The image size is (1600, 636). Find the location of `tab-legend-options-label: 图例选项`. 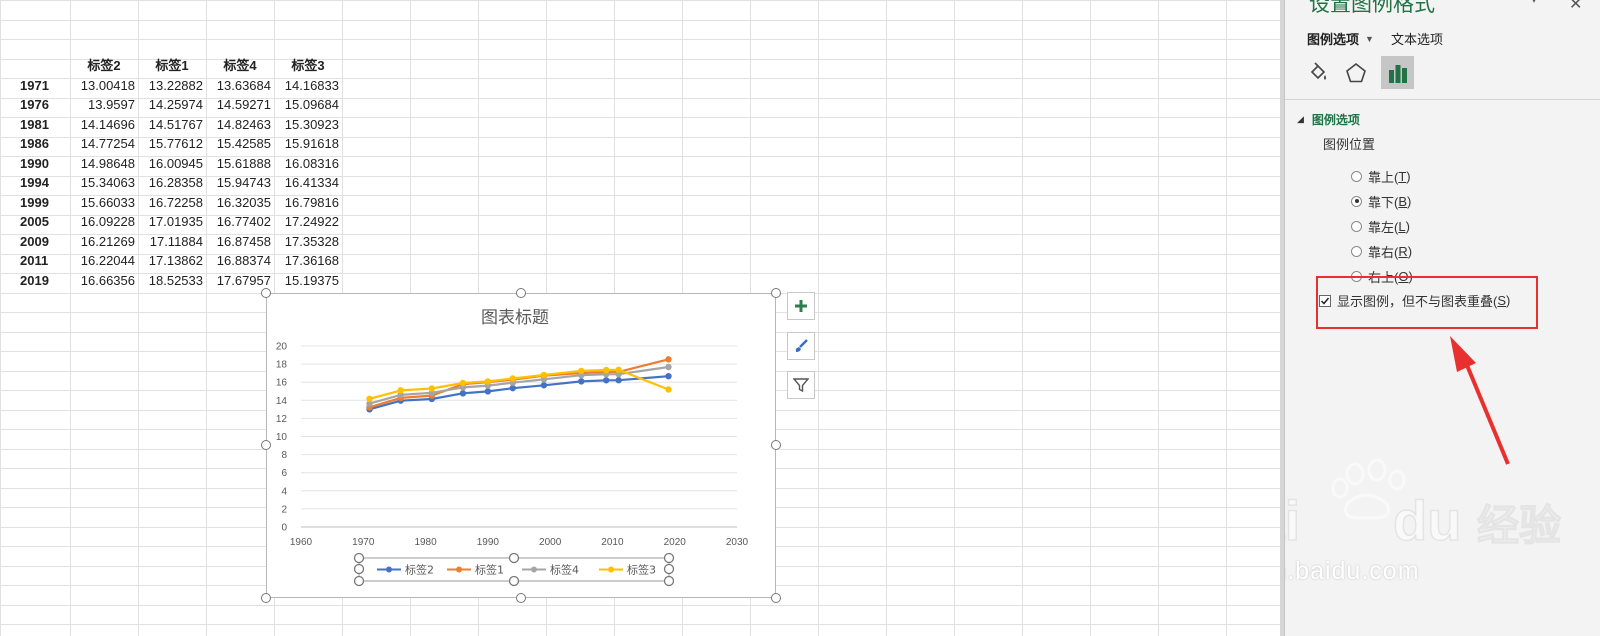

tab-legend-options-label: 图例选项 is located at coordinates (1333, 39).